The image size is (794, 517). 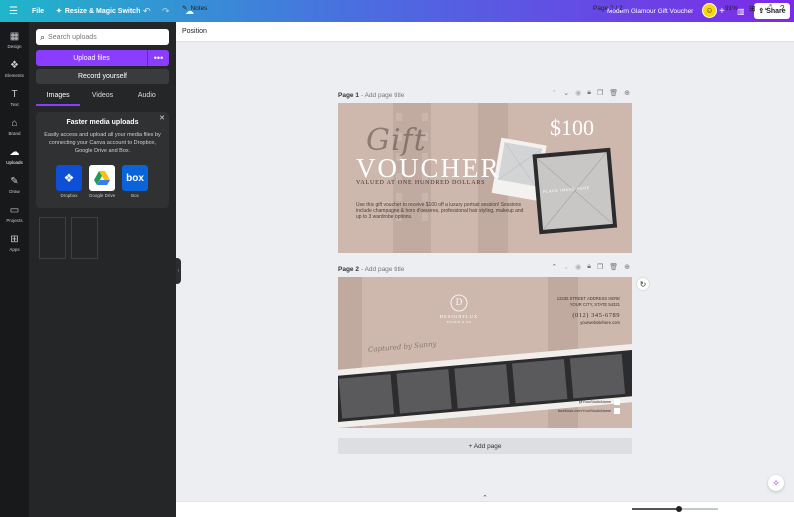 I want to click on dropbox-button: ❖ Dropbox, so click(x=69, y=181).